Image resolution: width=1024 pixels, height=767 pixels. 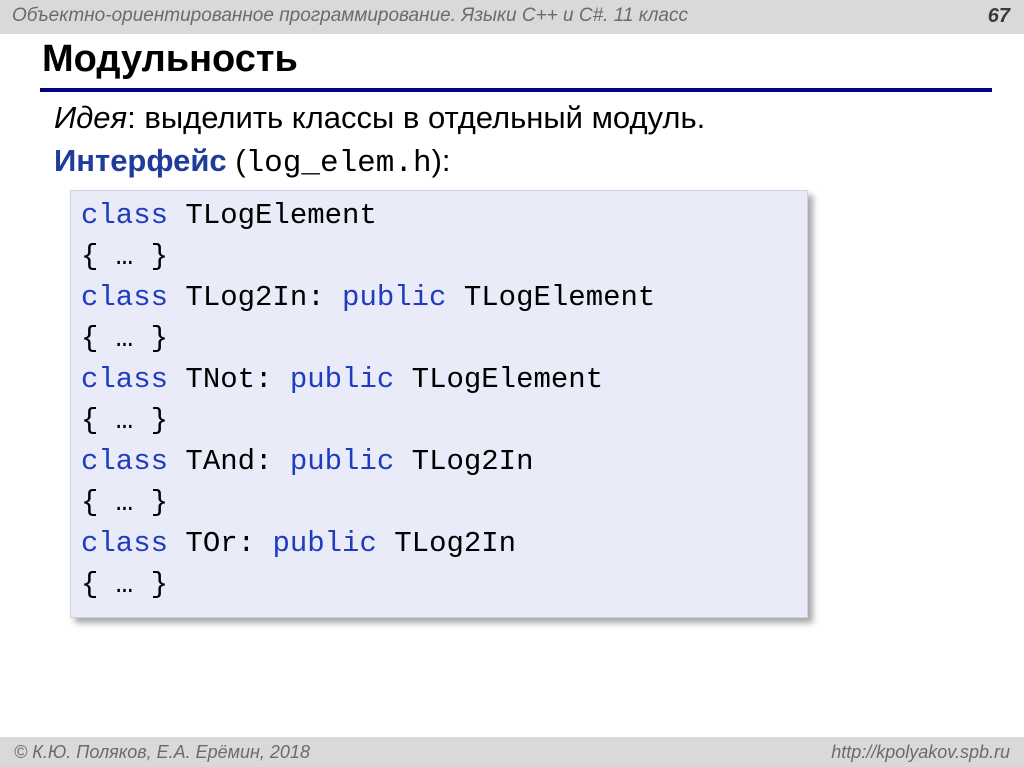 What do you see at coordinates (998, 16) in the screenshot?
I see `page-number: 67` at bounding box center [998, 16].